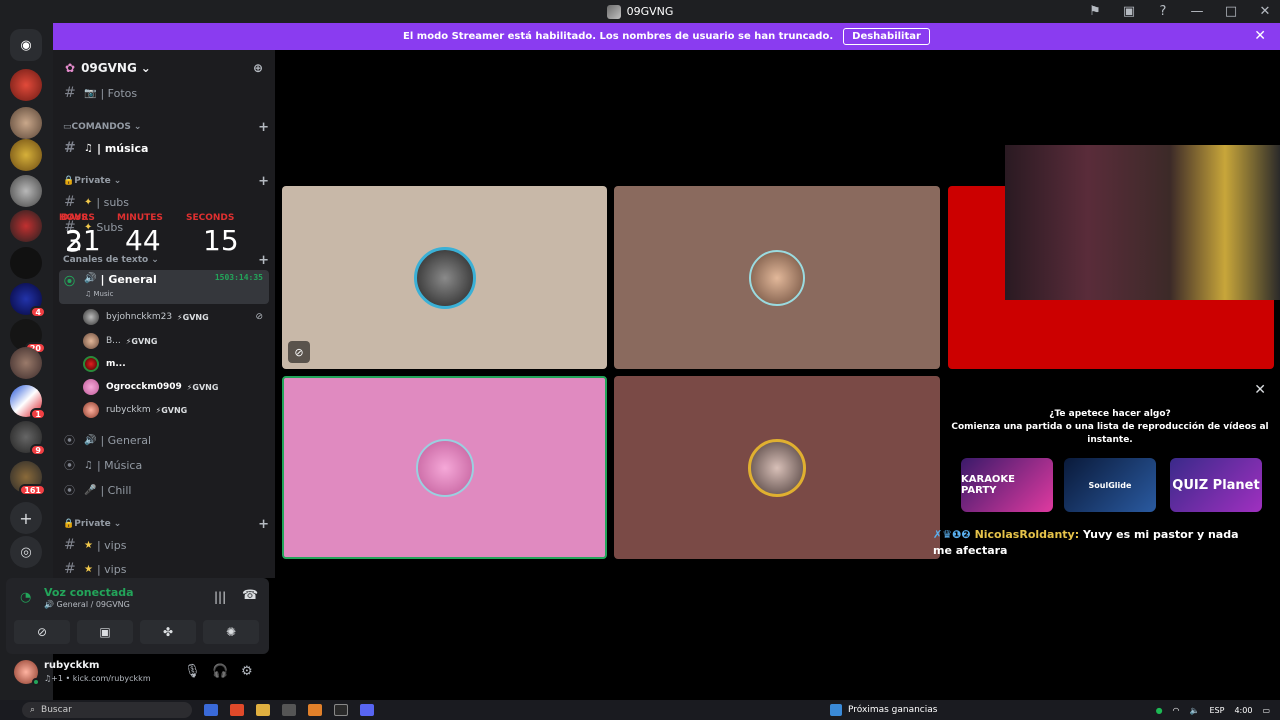 The image size is (1280, 720). Describe the element at coordinates (166, 181) in the screenshot. I see `category-private: 🔒 Private ⌄ +` at that location.